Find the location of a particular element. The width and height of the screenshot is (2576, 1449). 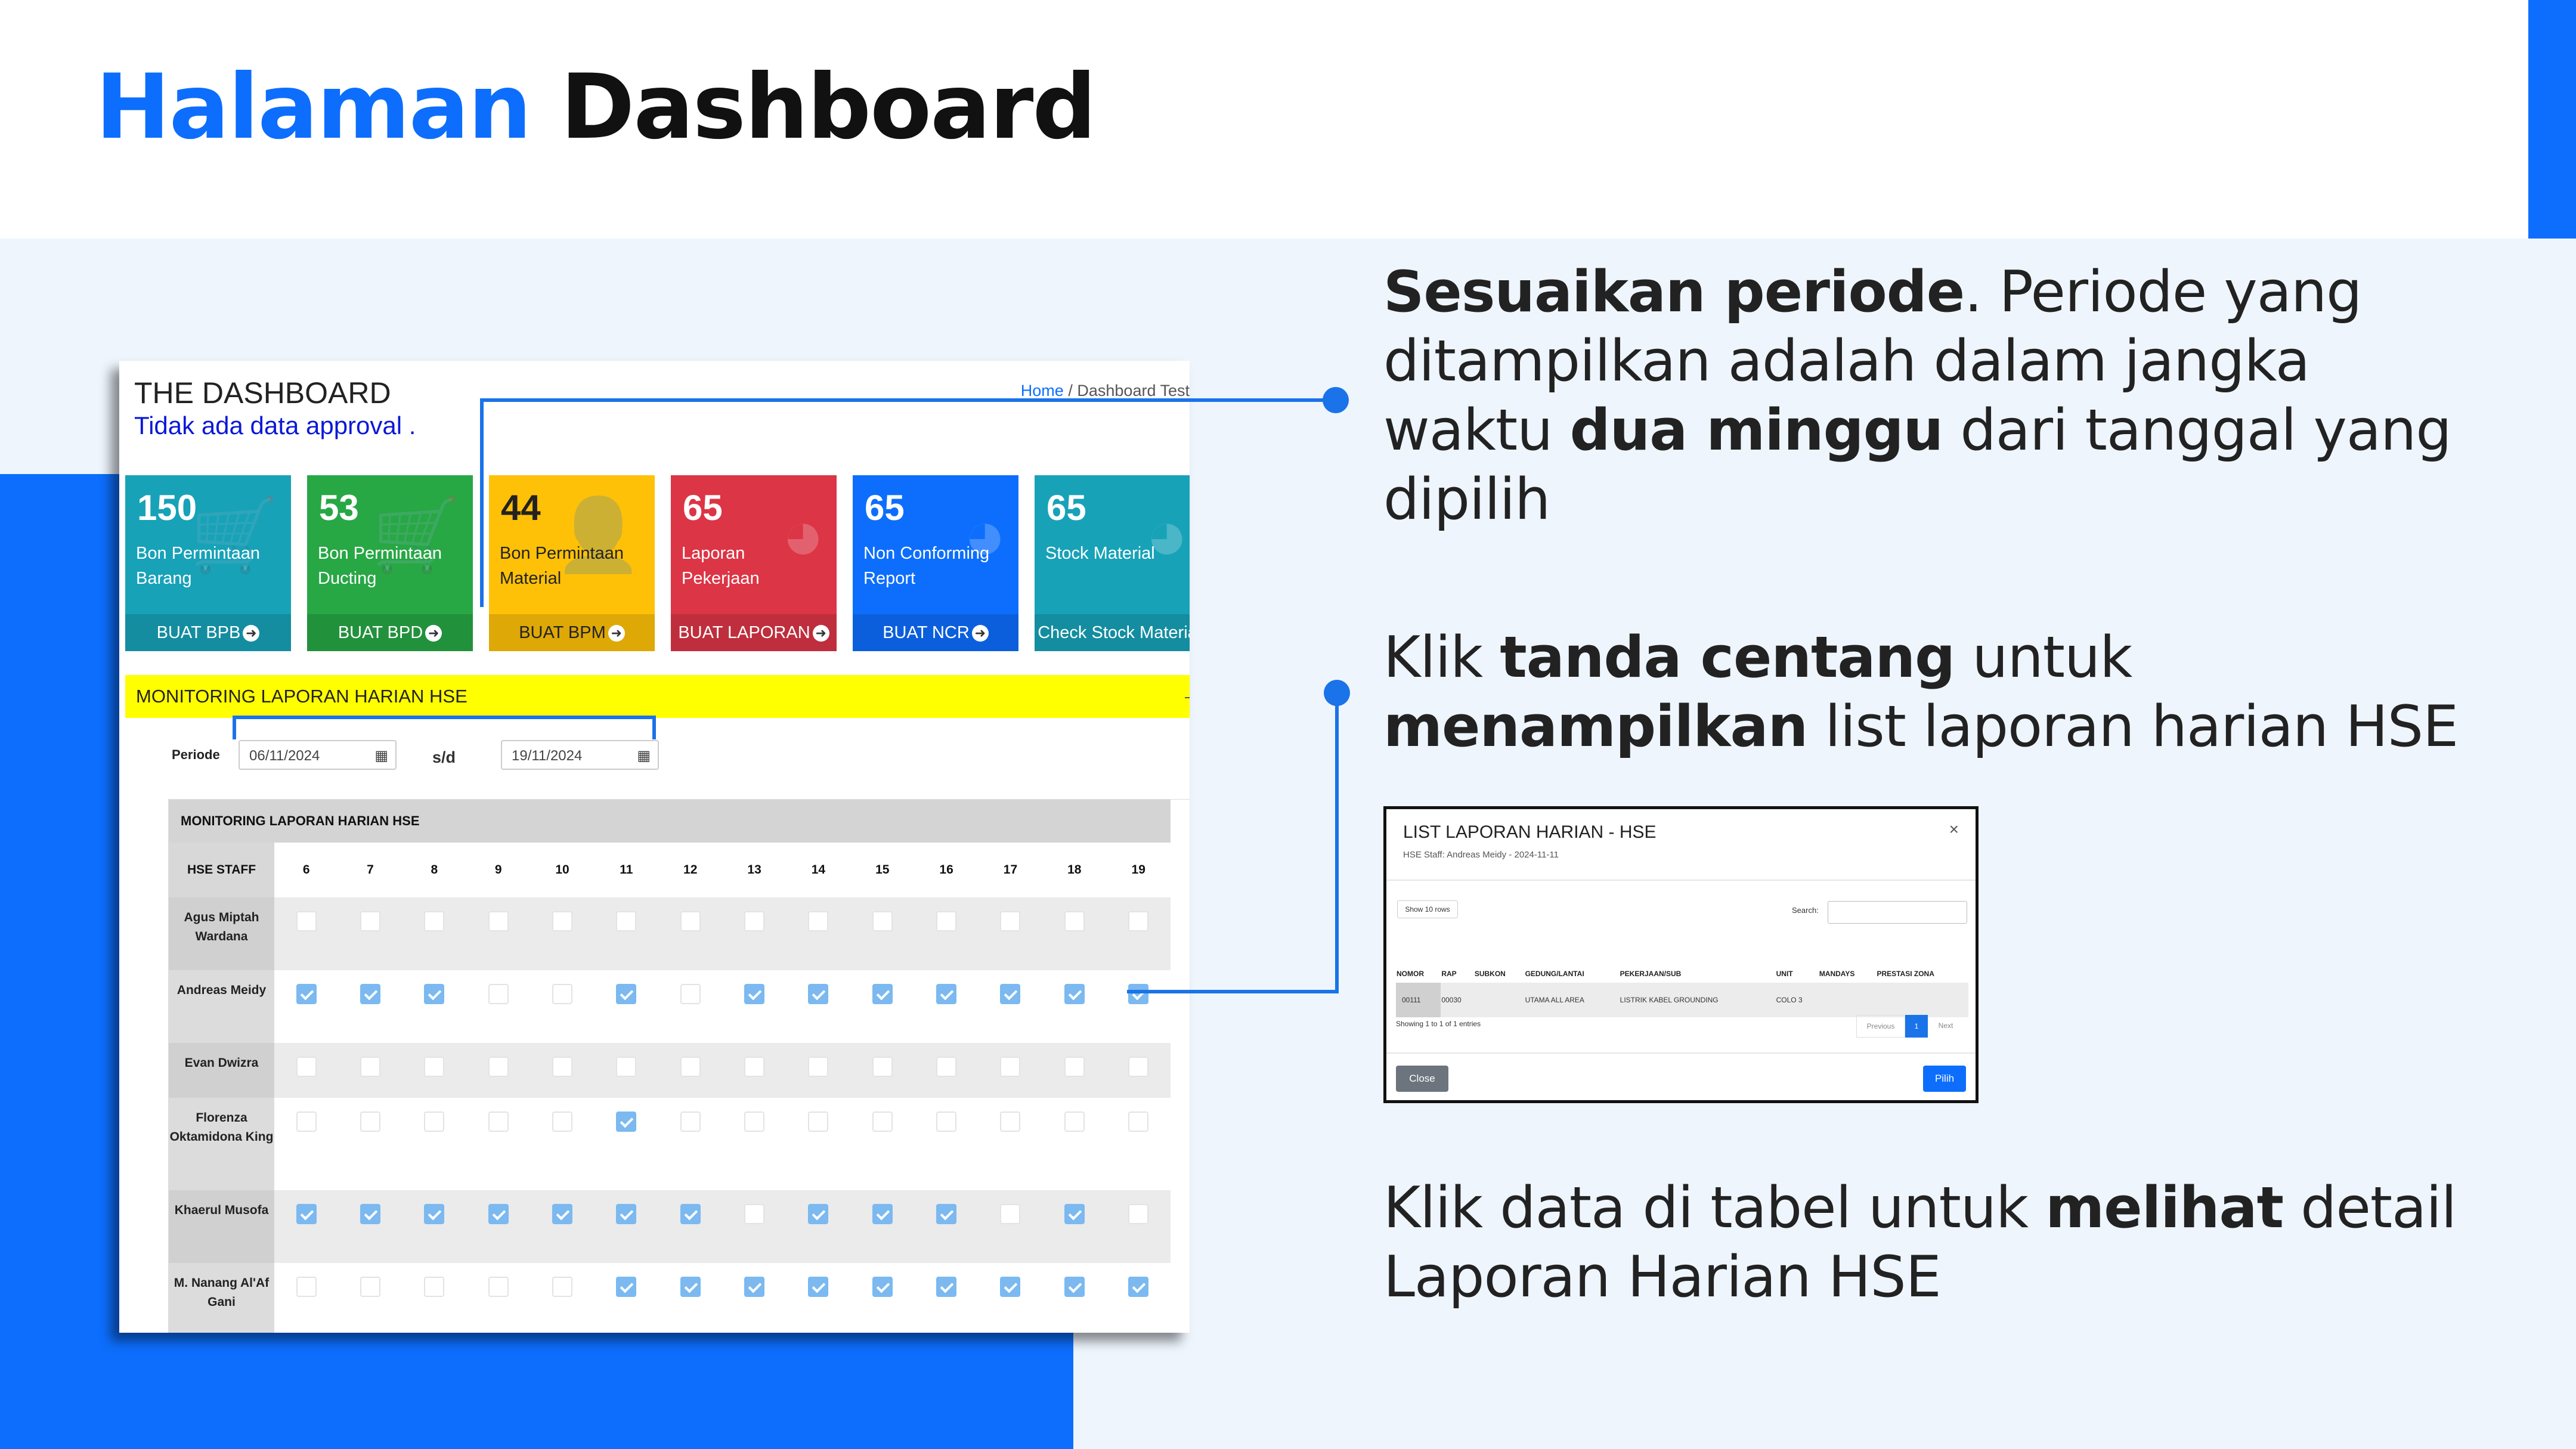

card-action-link: BUAT BPM ➜ is located at coordinates (572, 633).